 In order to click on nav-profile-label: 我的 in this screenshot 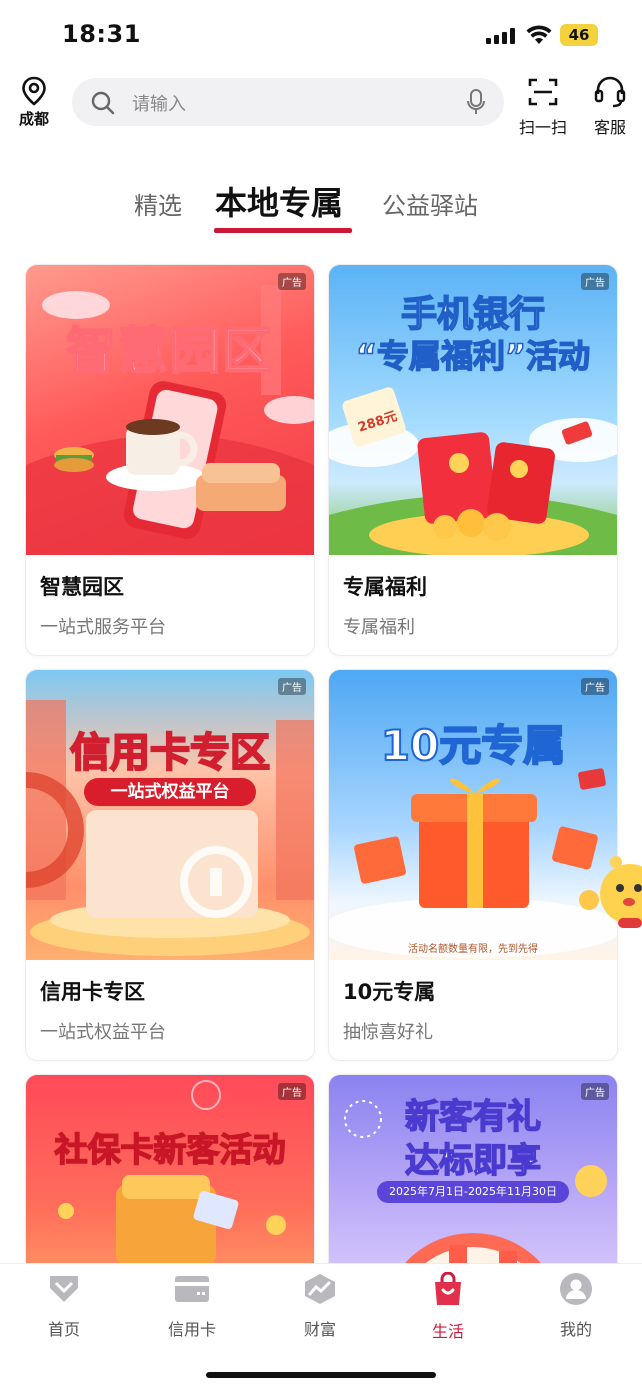, I will do `click(575, 1329)`.